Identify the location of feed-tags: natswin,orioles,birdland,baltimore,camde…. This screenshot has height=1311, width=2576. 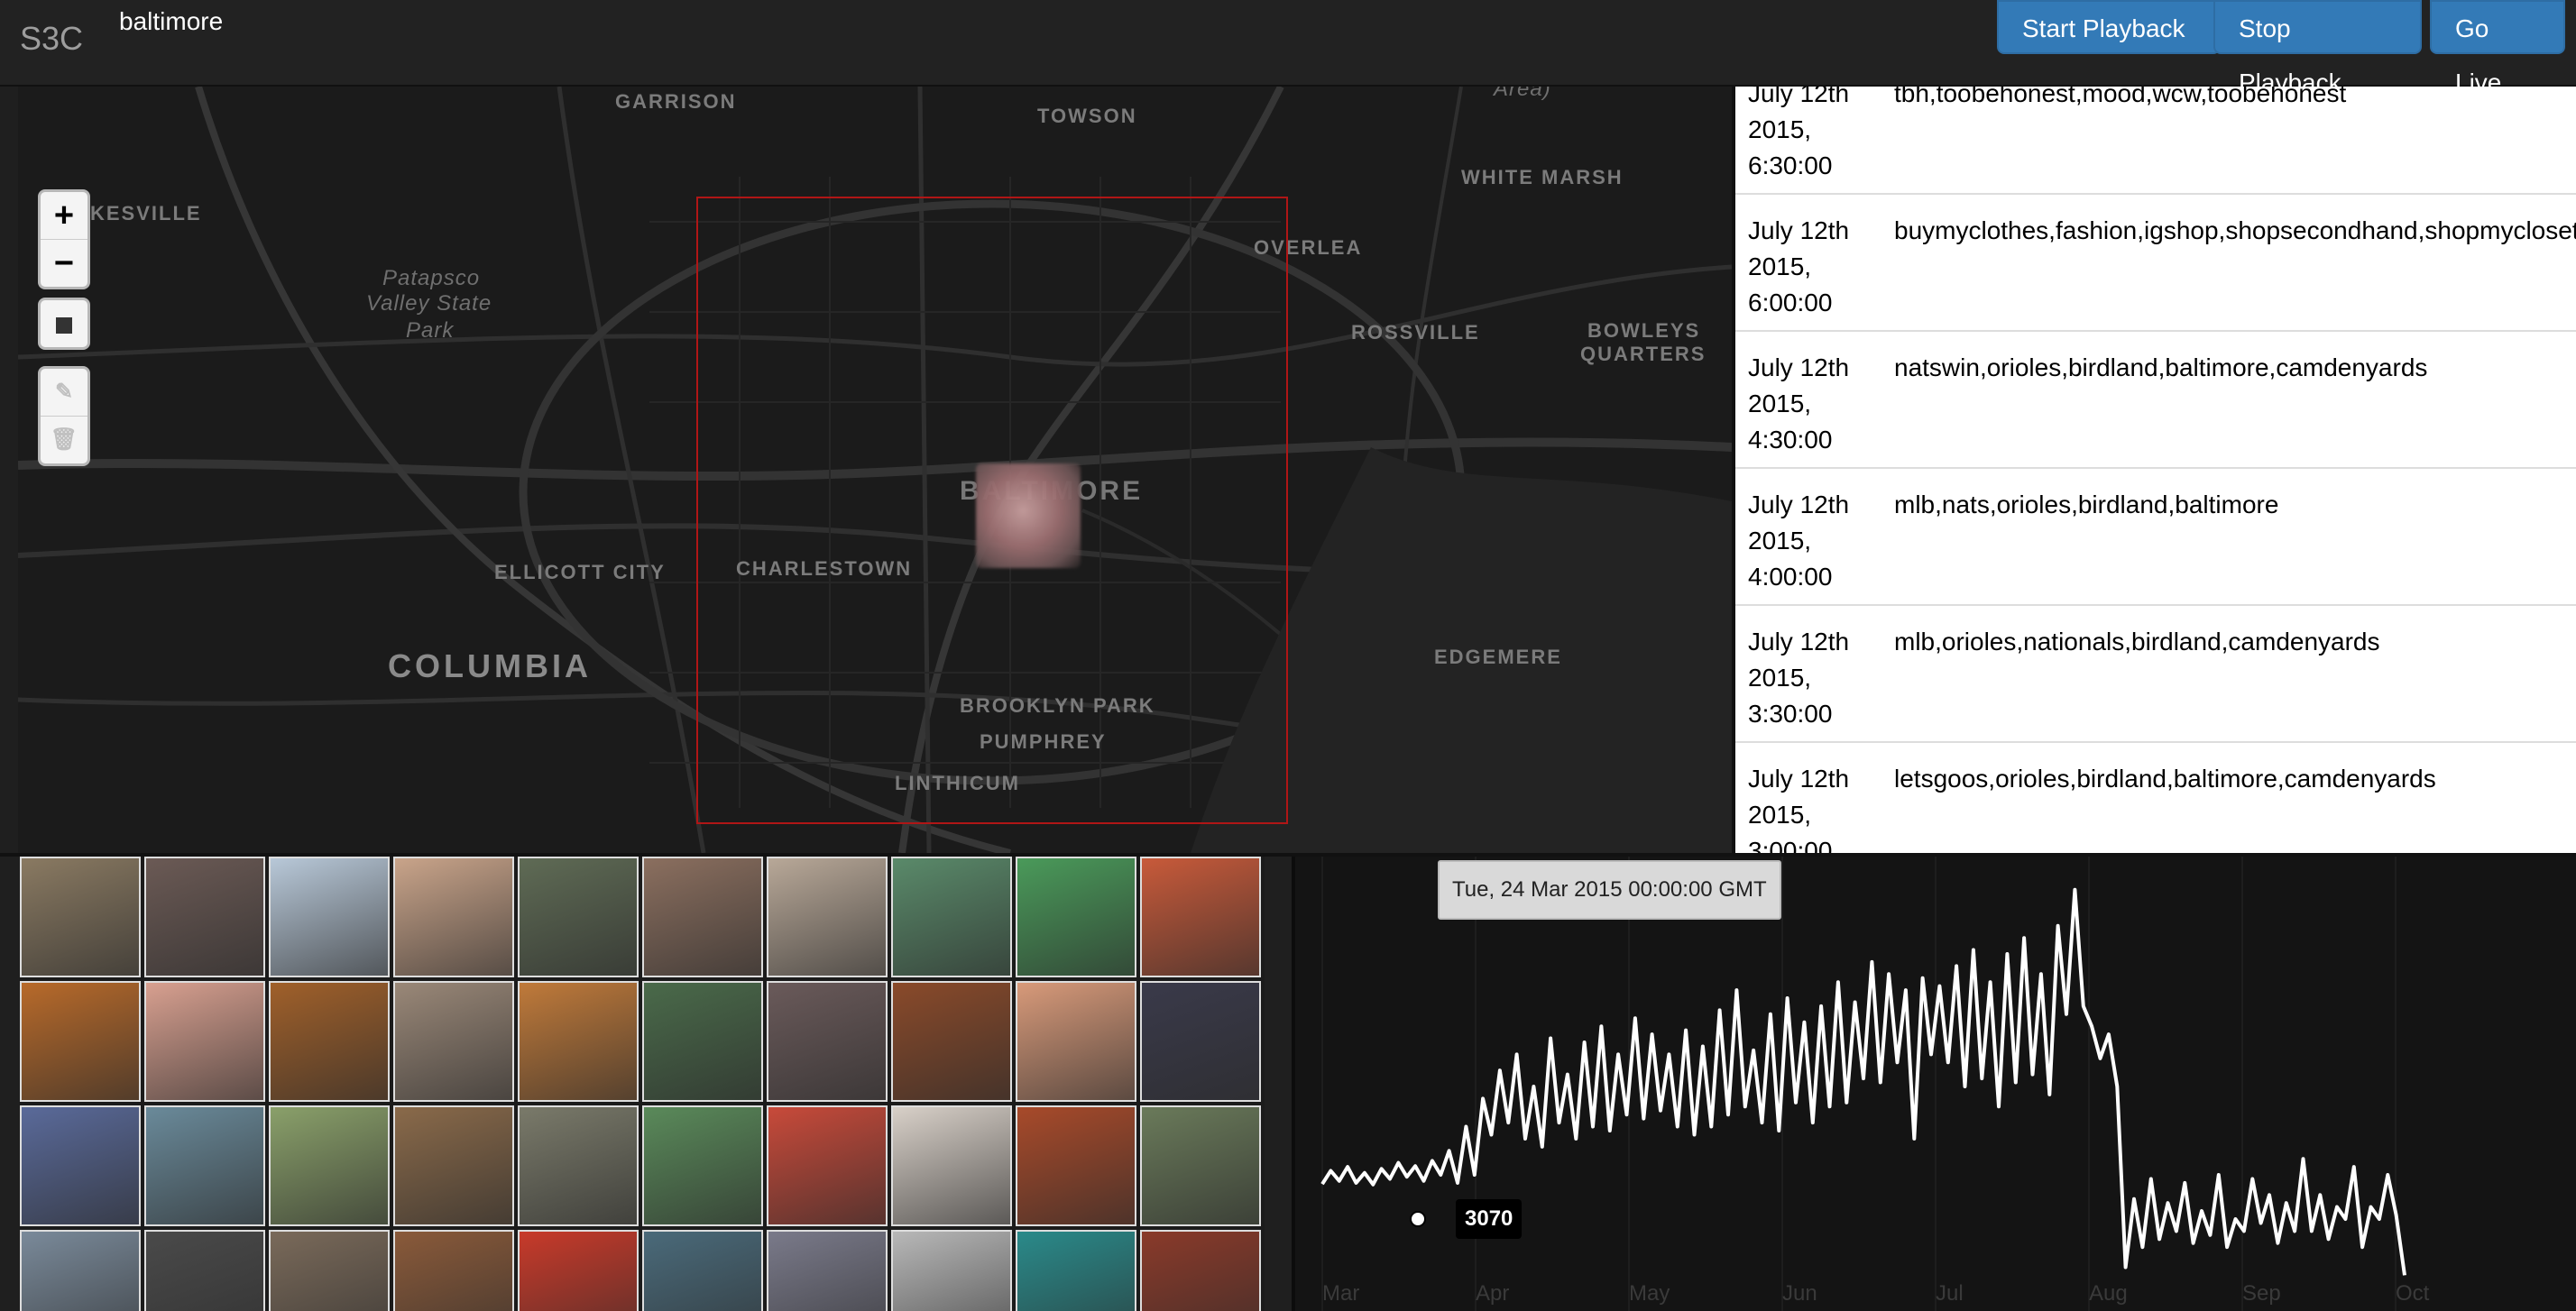
(2161, 367).